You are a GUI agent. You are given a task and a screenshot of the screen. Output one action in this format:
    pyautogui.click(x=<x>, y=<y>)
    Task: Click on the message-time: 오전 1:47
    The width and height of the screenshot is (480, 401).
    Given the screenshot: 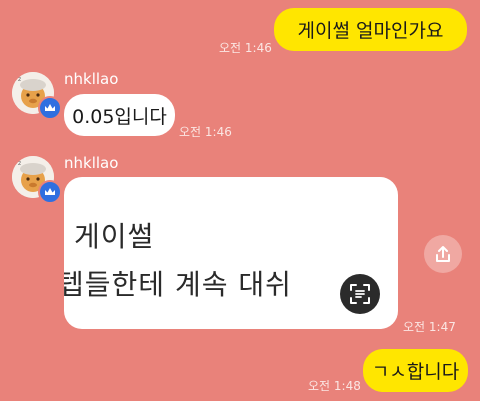 What is the action you would take?
    pyautogui.click(x=429, y=327)
    